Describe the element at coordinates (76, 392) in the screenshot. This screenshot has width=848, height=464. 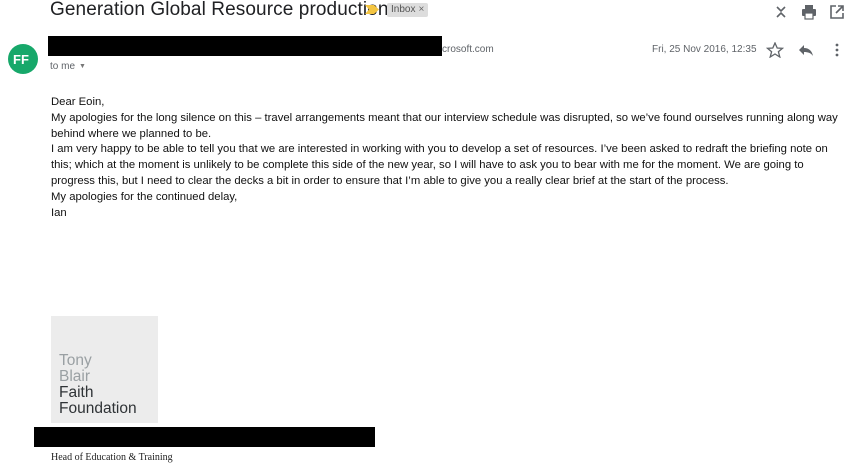
I see `logo-line: Faith` at that location.